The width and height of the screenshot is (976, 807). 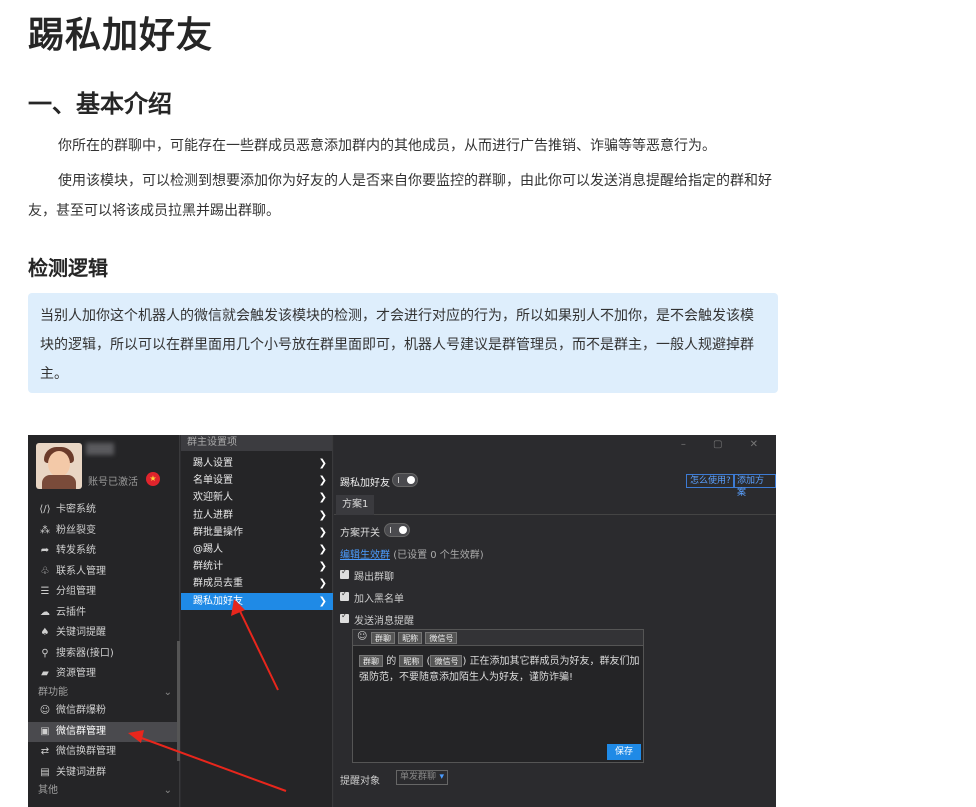 I want to click on submenu-item: @踢人 ❯, so click(x=257, y=549).